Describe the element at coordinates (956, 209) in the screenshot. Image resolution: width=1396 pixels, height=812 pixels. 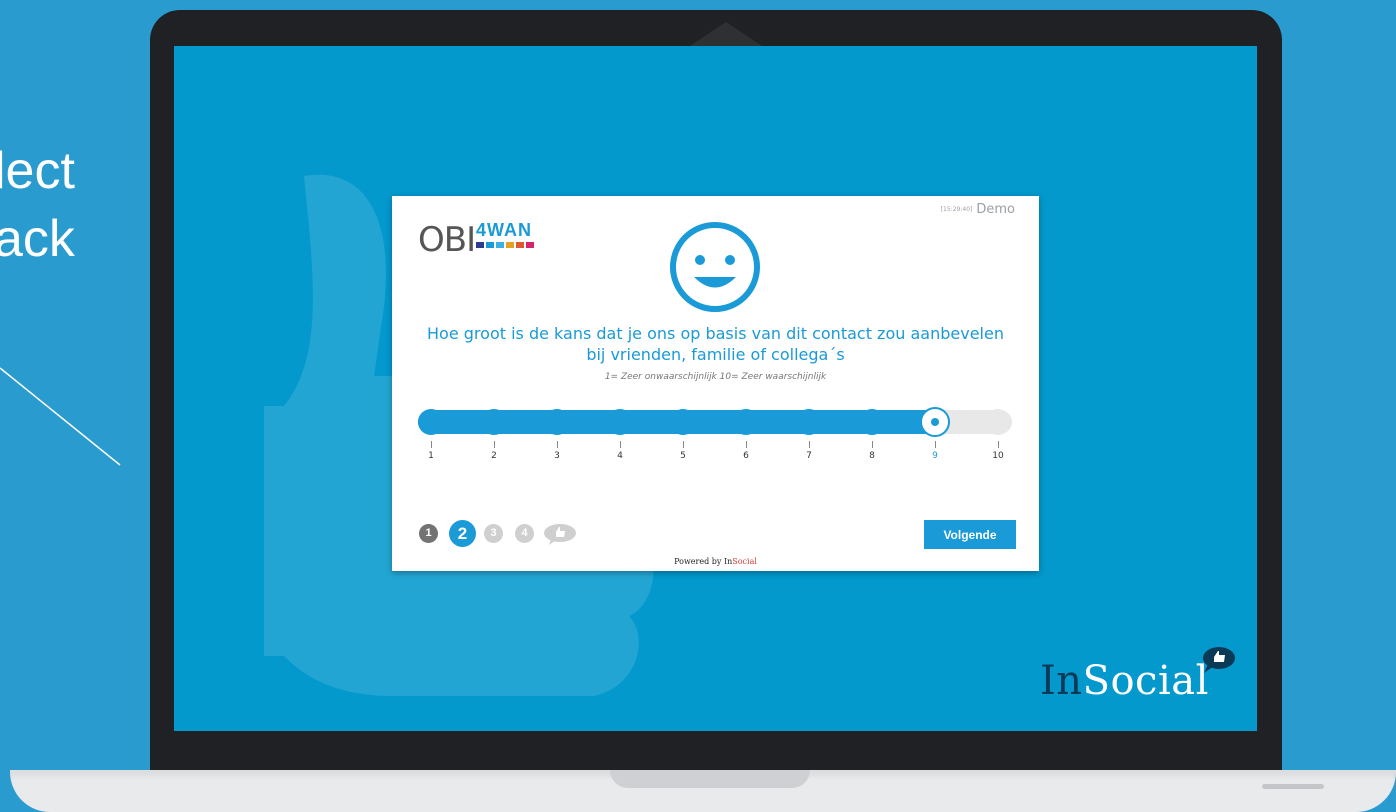
I see `demo-timestamp: [15:29:40]` at that location.